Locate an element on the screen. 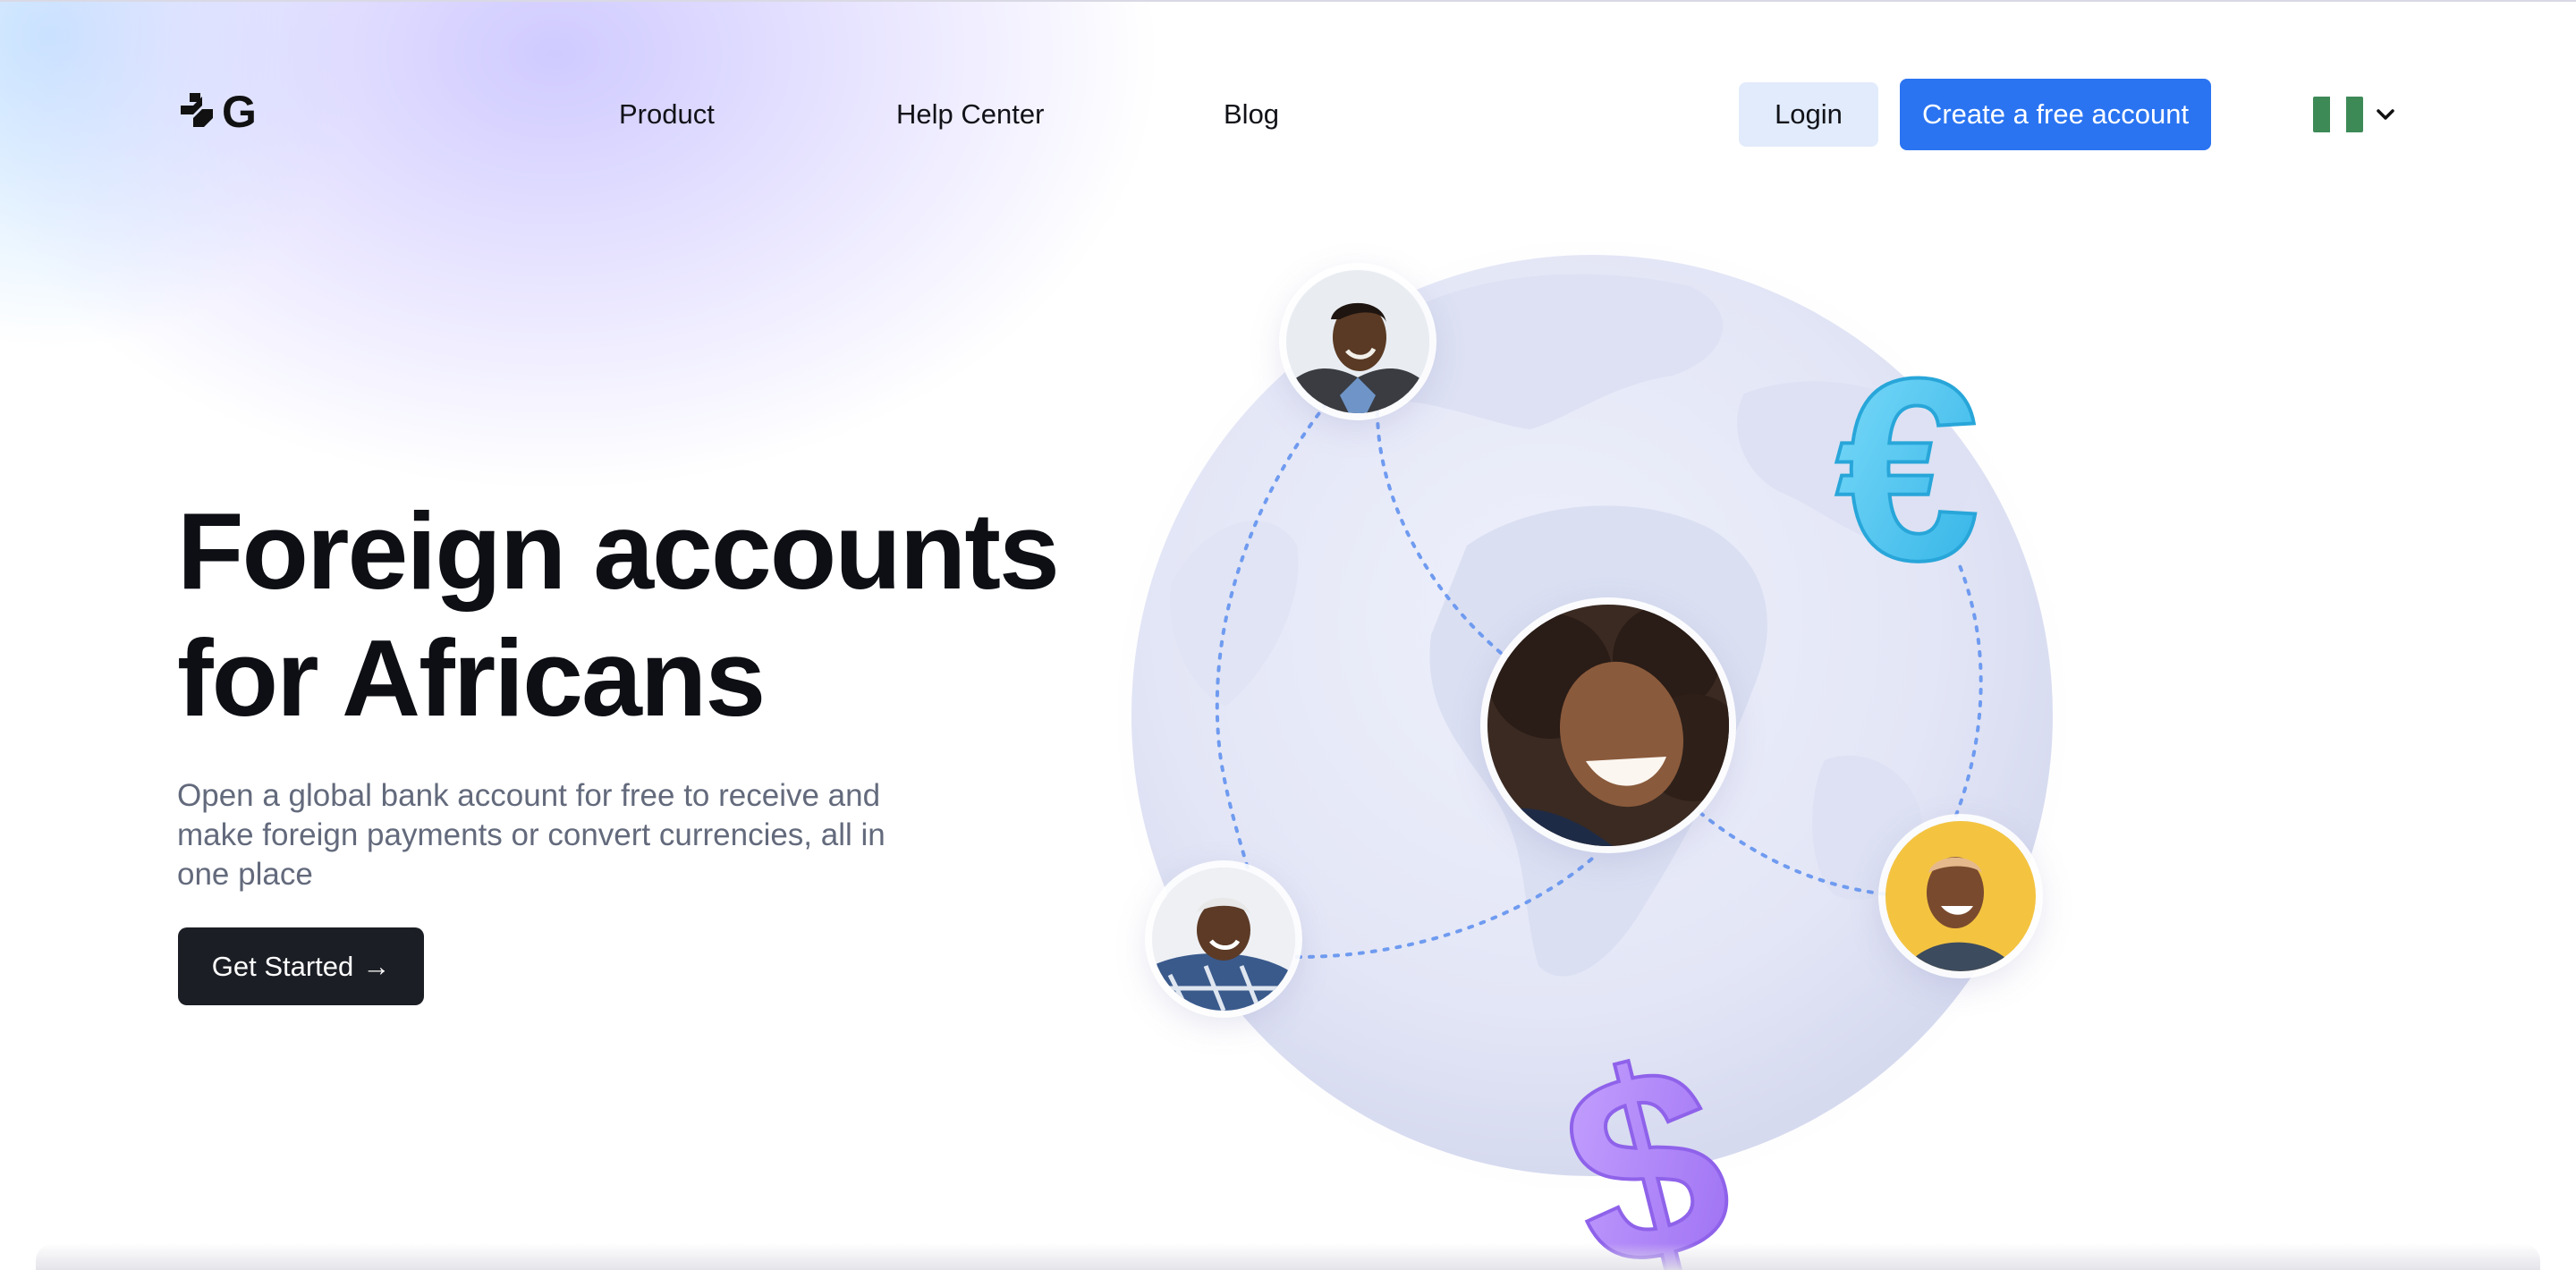  sg-logo-icon: G is located at coordinates (218, 110).